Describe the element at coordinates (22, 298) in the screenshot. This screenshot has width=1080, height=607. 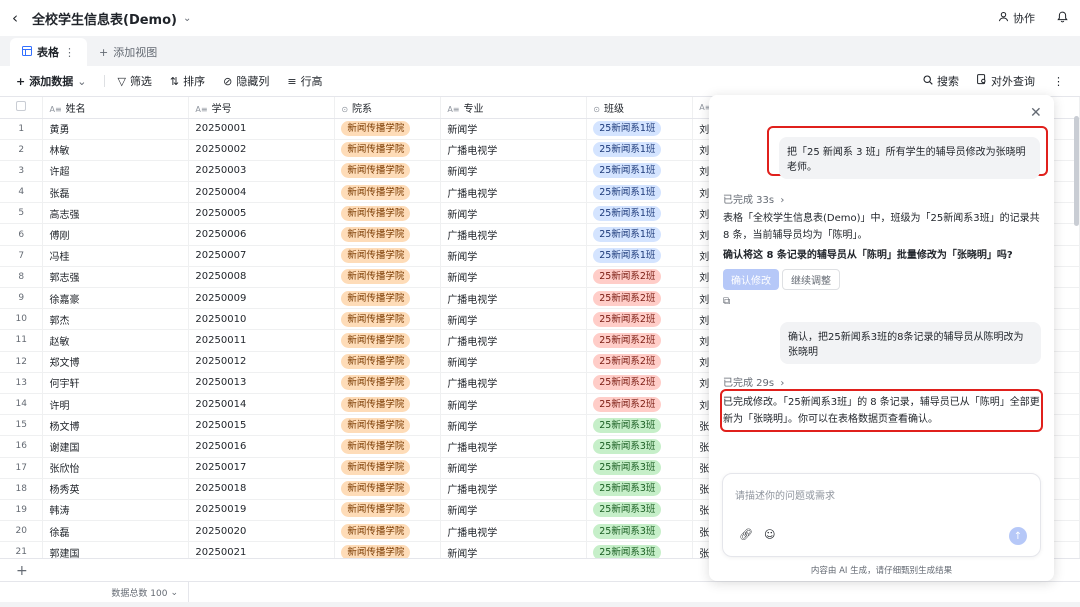
I see `row-number: 9` at that location.